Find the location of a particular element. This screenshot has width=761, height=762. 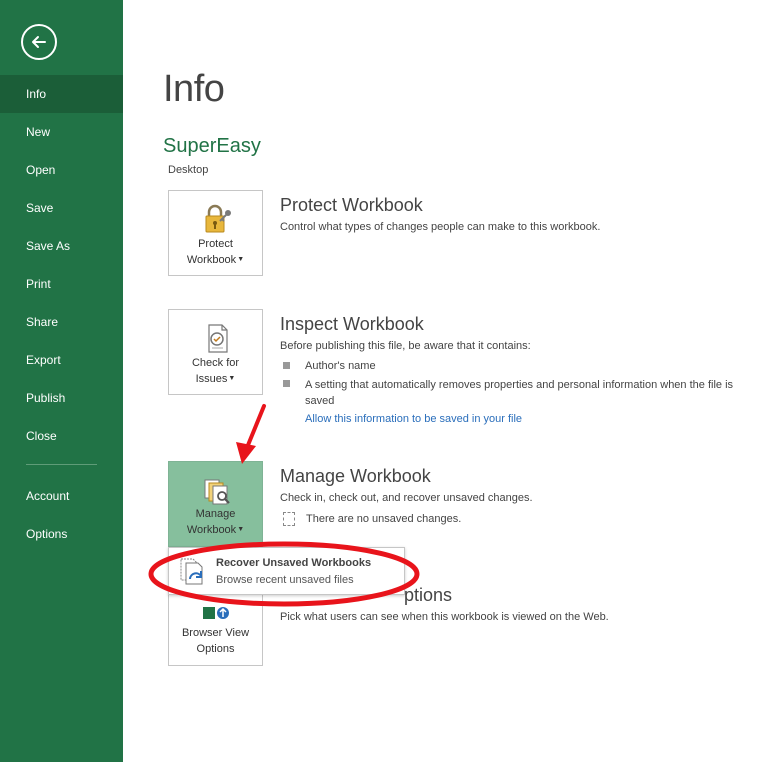

dropdown-title: Recover Unsaved Workbooks is located at coordinates (294, 563).